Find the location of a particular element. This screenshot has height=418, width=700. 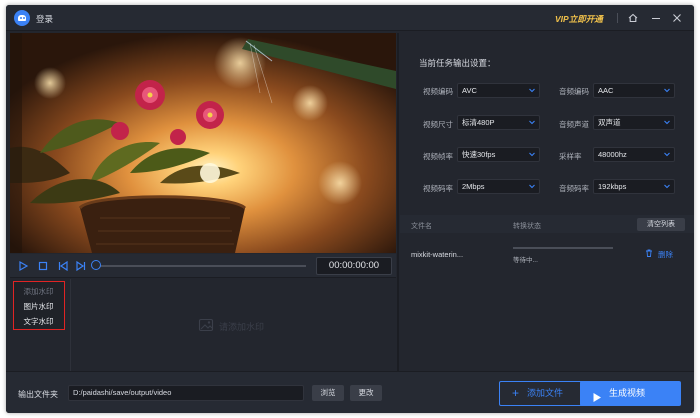

video-codec-select: AVC is located at coordinates (498, 90).